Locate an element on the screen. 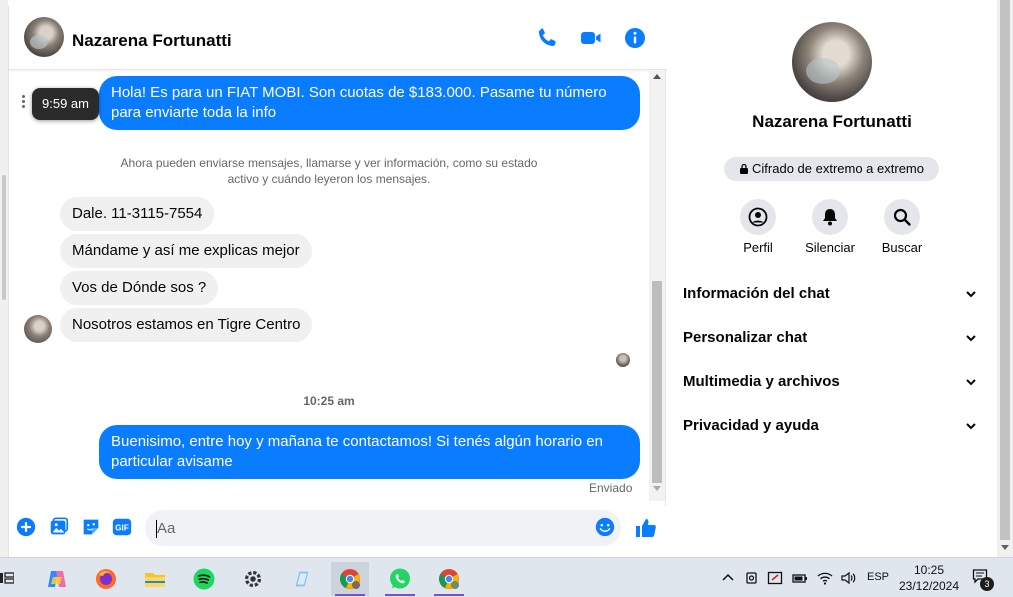  firefox-app is located at coordinates (106, 579).